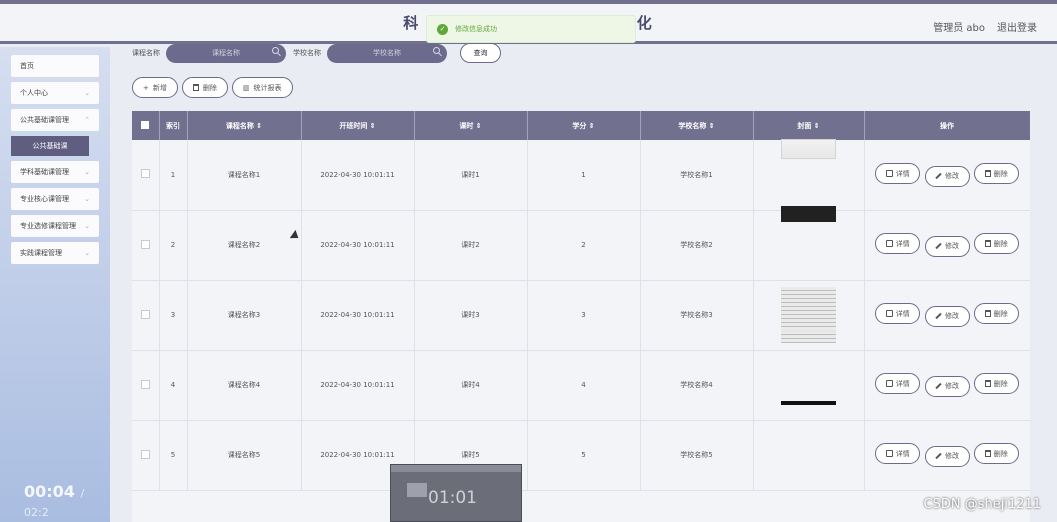 Image resolution: width=1057 pixels, height=522 pixels. Describe the element at coordinates (697, 245) in the screenshot. I see `school-name-cell: 学校名称2` at that location.